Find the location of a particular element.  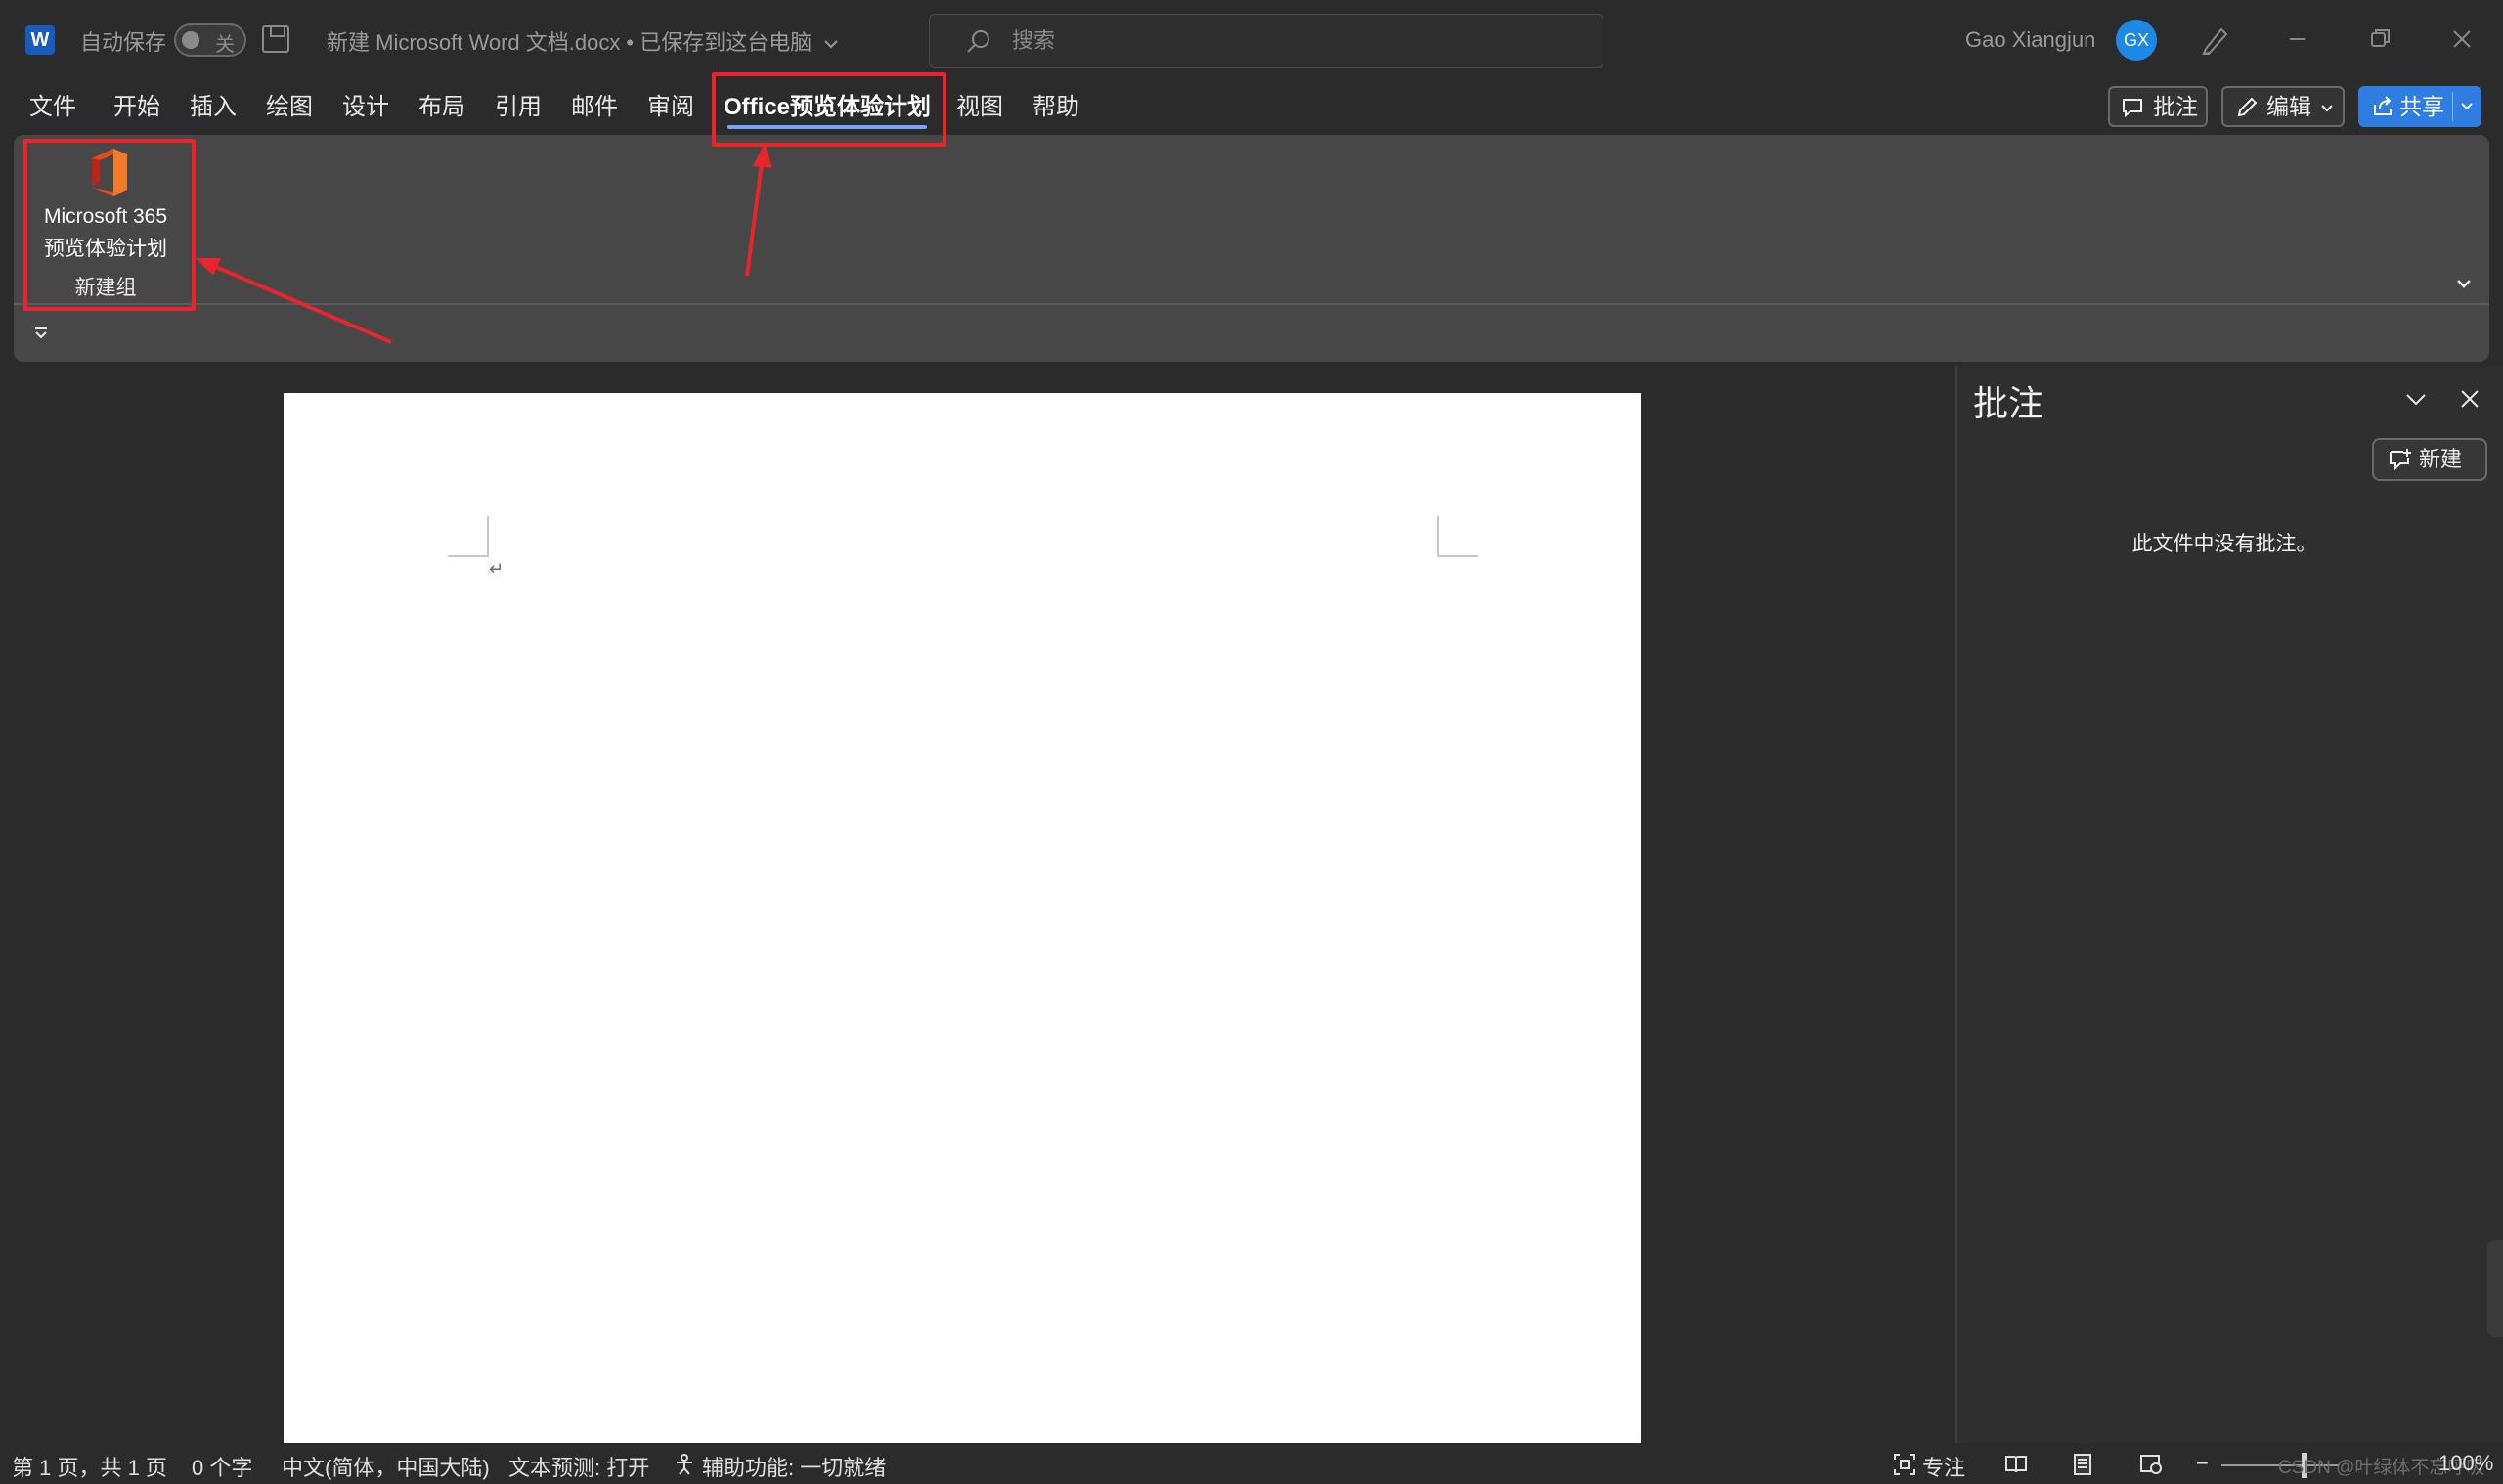

tab-view: 视图 is located at coordinates (979, 107).